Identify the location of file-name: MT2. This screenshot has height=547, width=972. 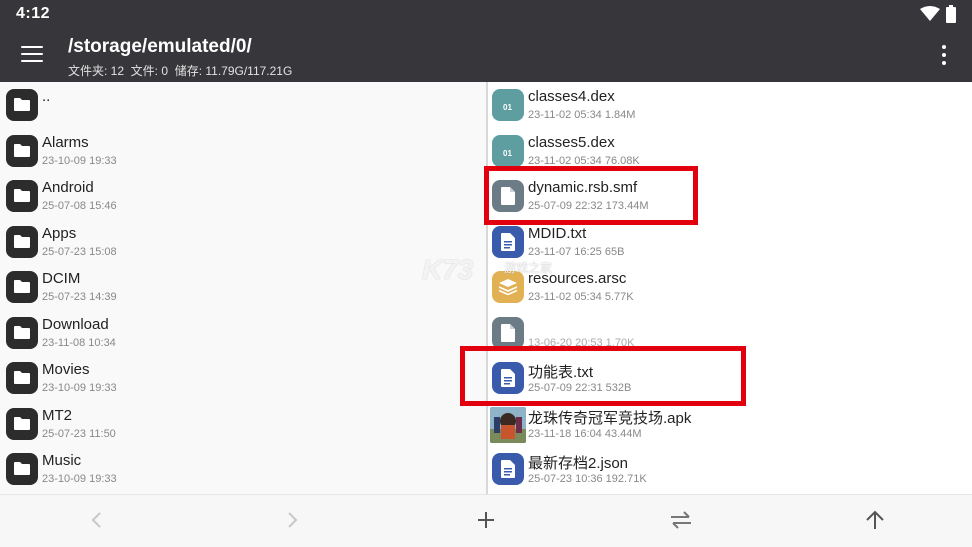
(57, 415).